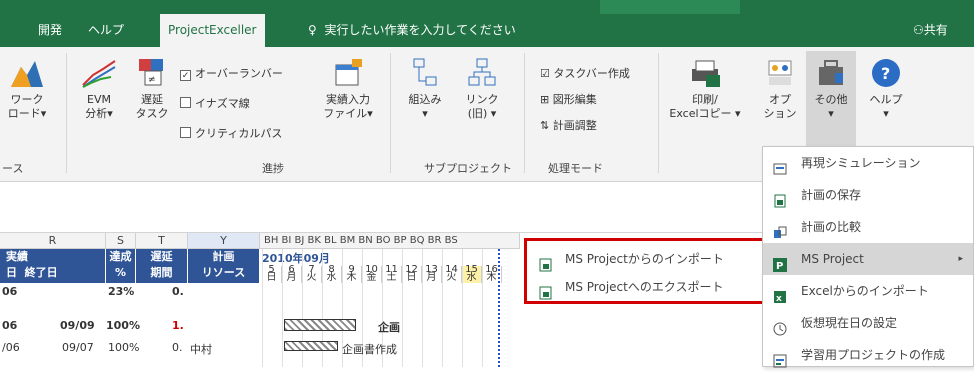 The height and width of the screenshot is (380, 974). Describe the element at coordinates (77, 325) in the screenshot. I see `row2-end: 09/09` at that location.